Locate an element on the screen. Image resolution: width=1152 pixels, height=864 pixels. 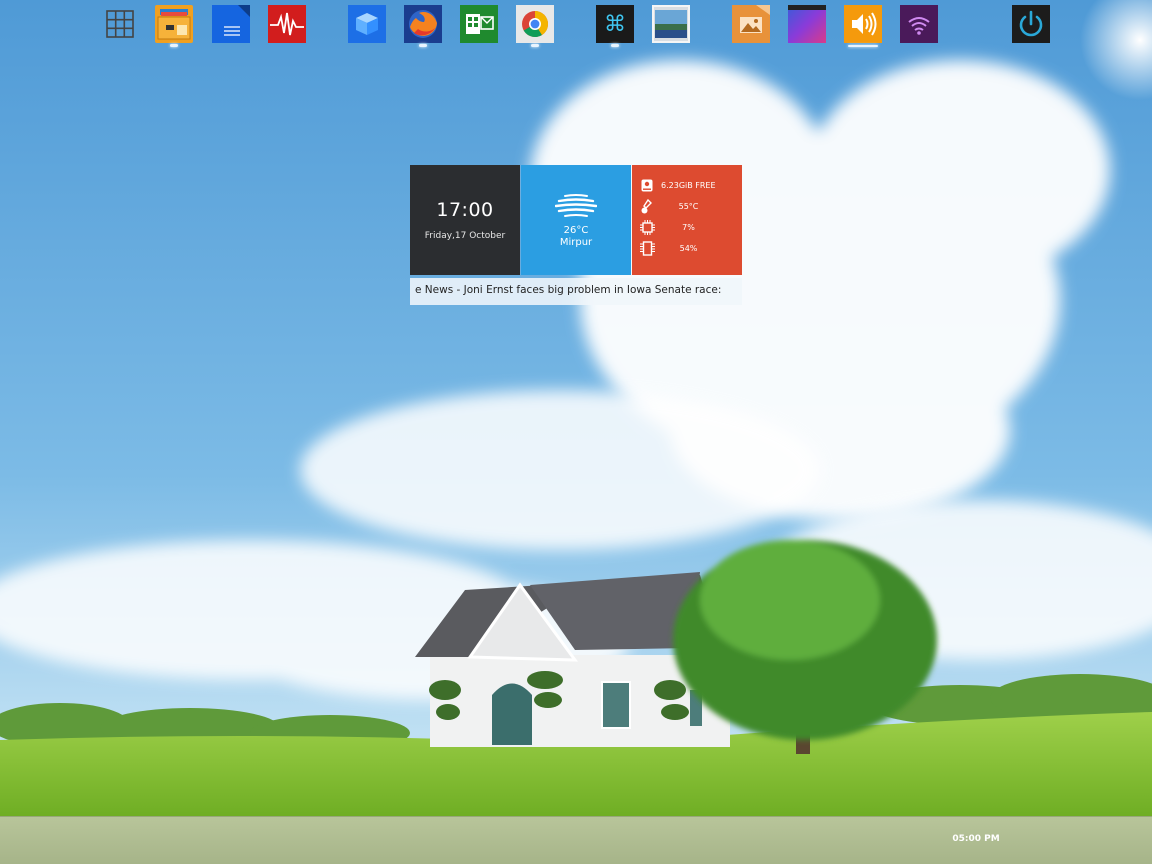
disk-free: 6.23GiB FREE is located at coordinates (688, 185).